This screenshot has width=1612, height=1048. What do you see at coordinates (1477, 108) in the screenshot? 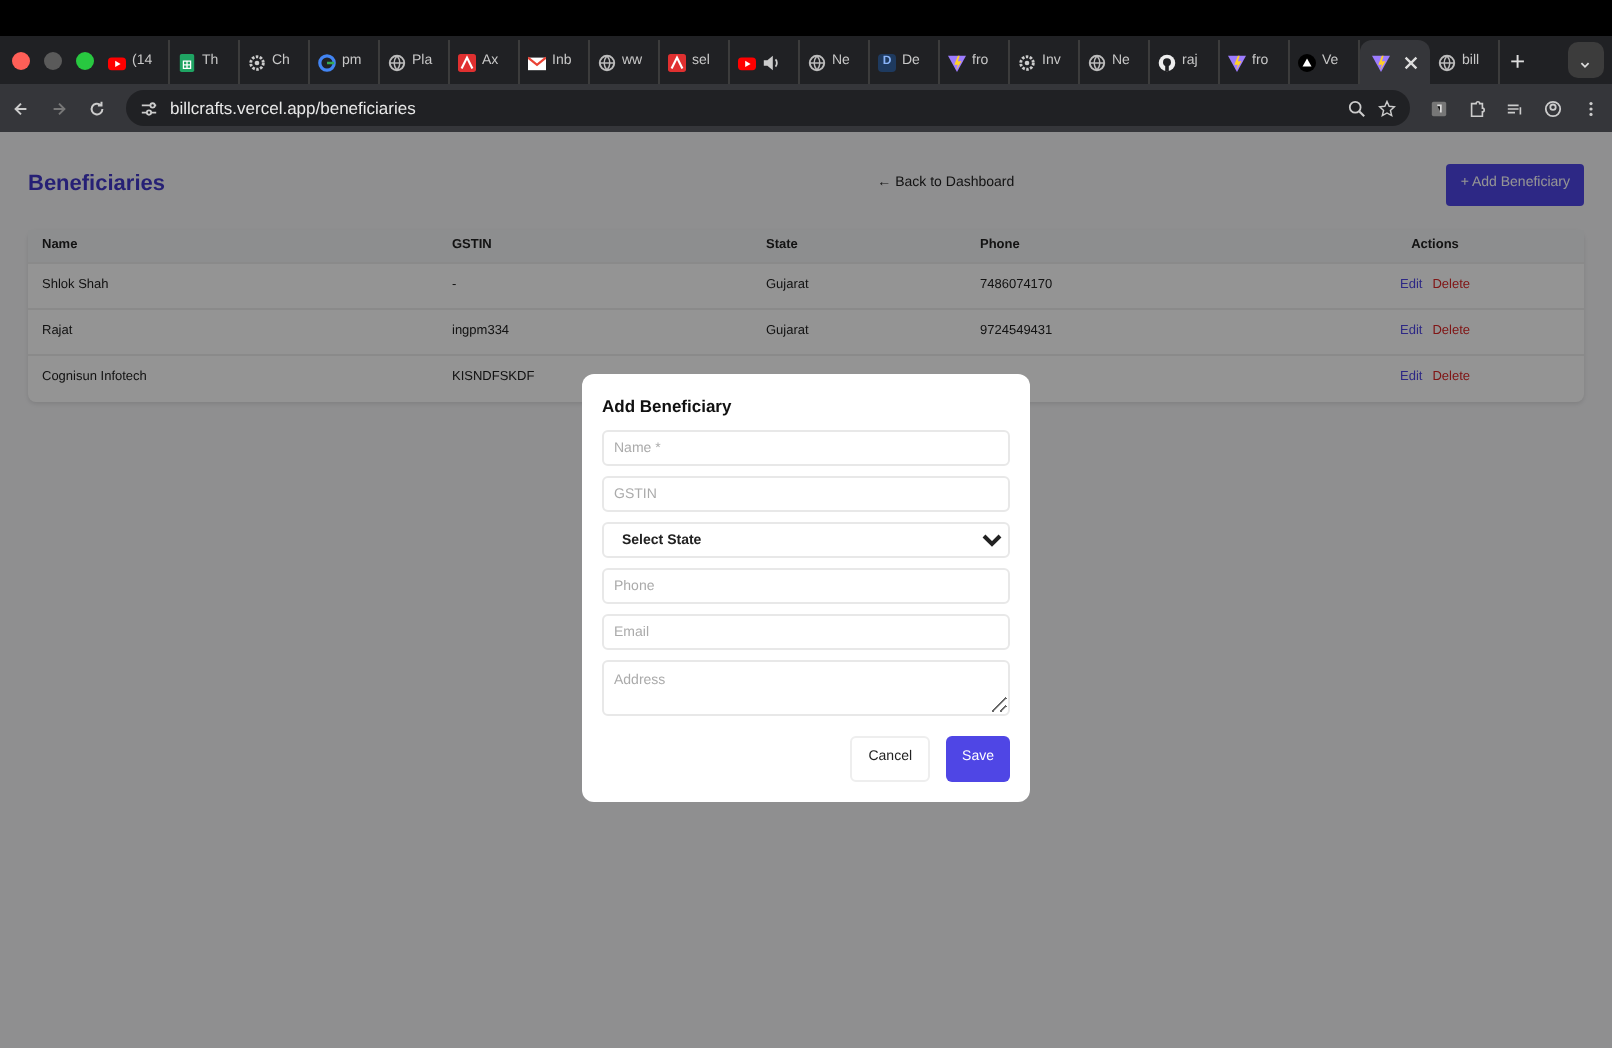
I see `puzzle-icon` at bounding box center [1477, 108].